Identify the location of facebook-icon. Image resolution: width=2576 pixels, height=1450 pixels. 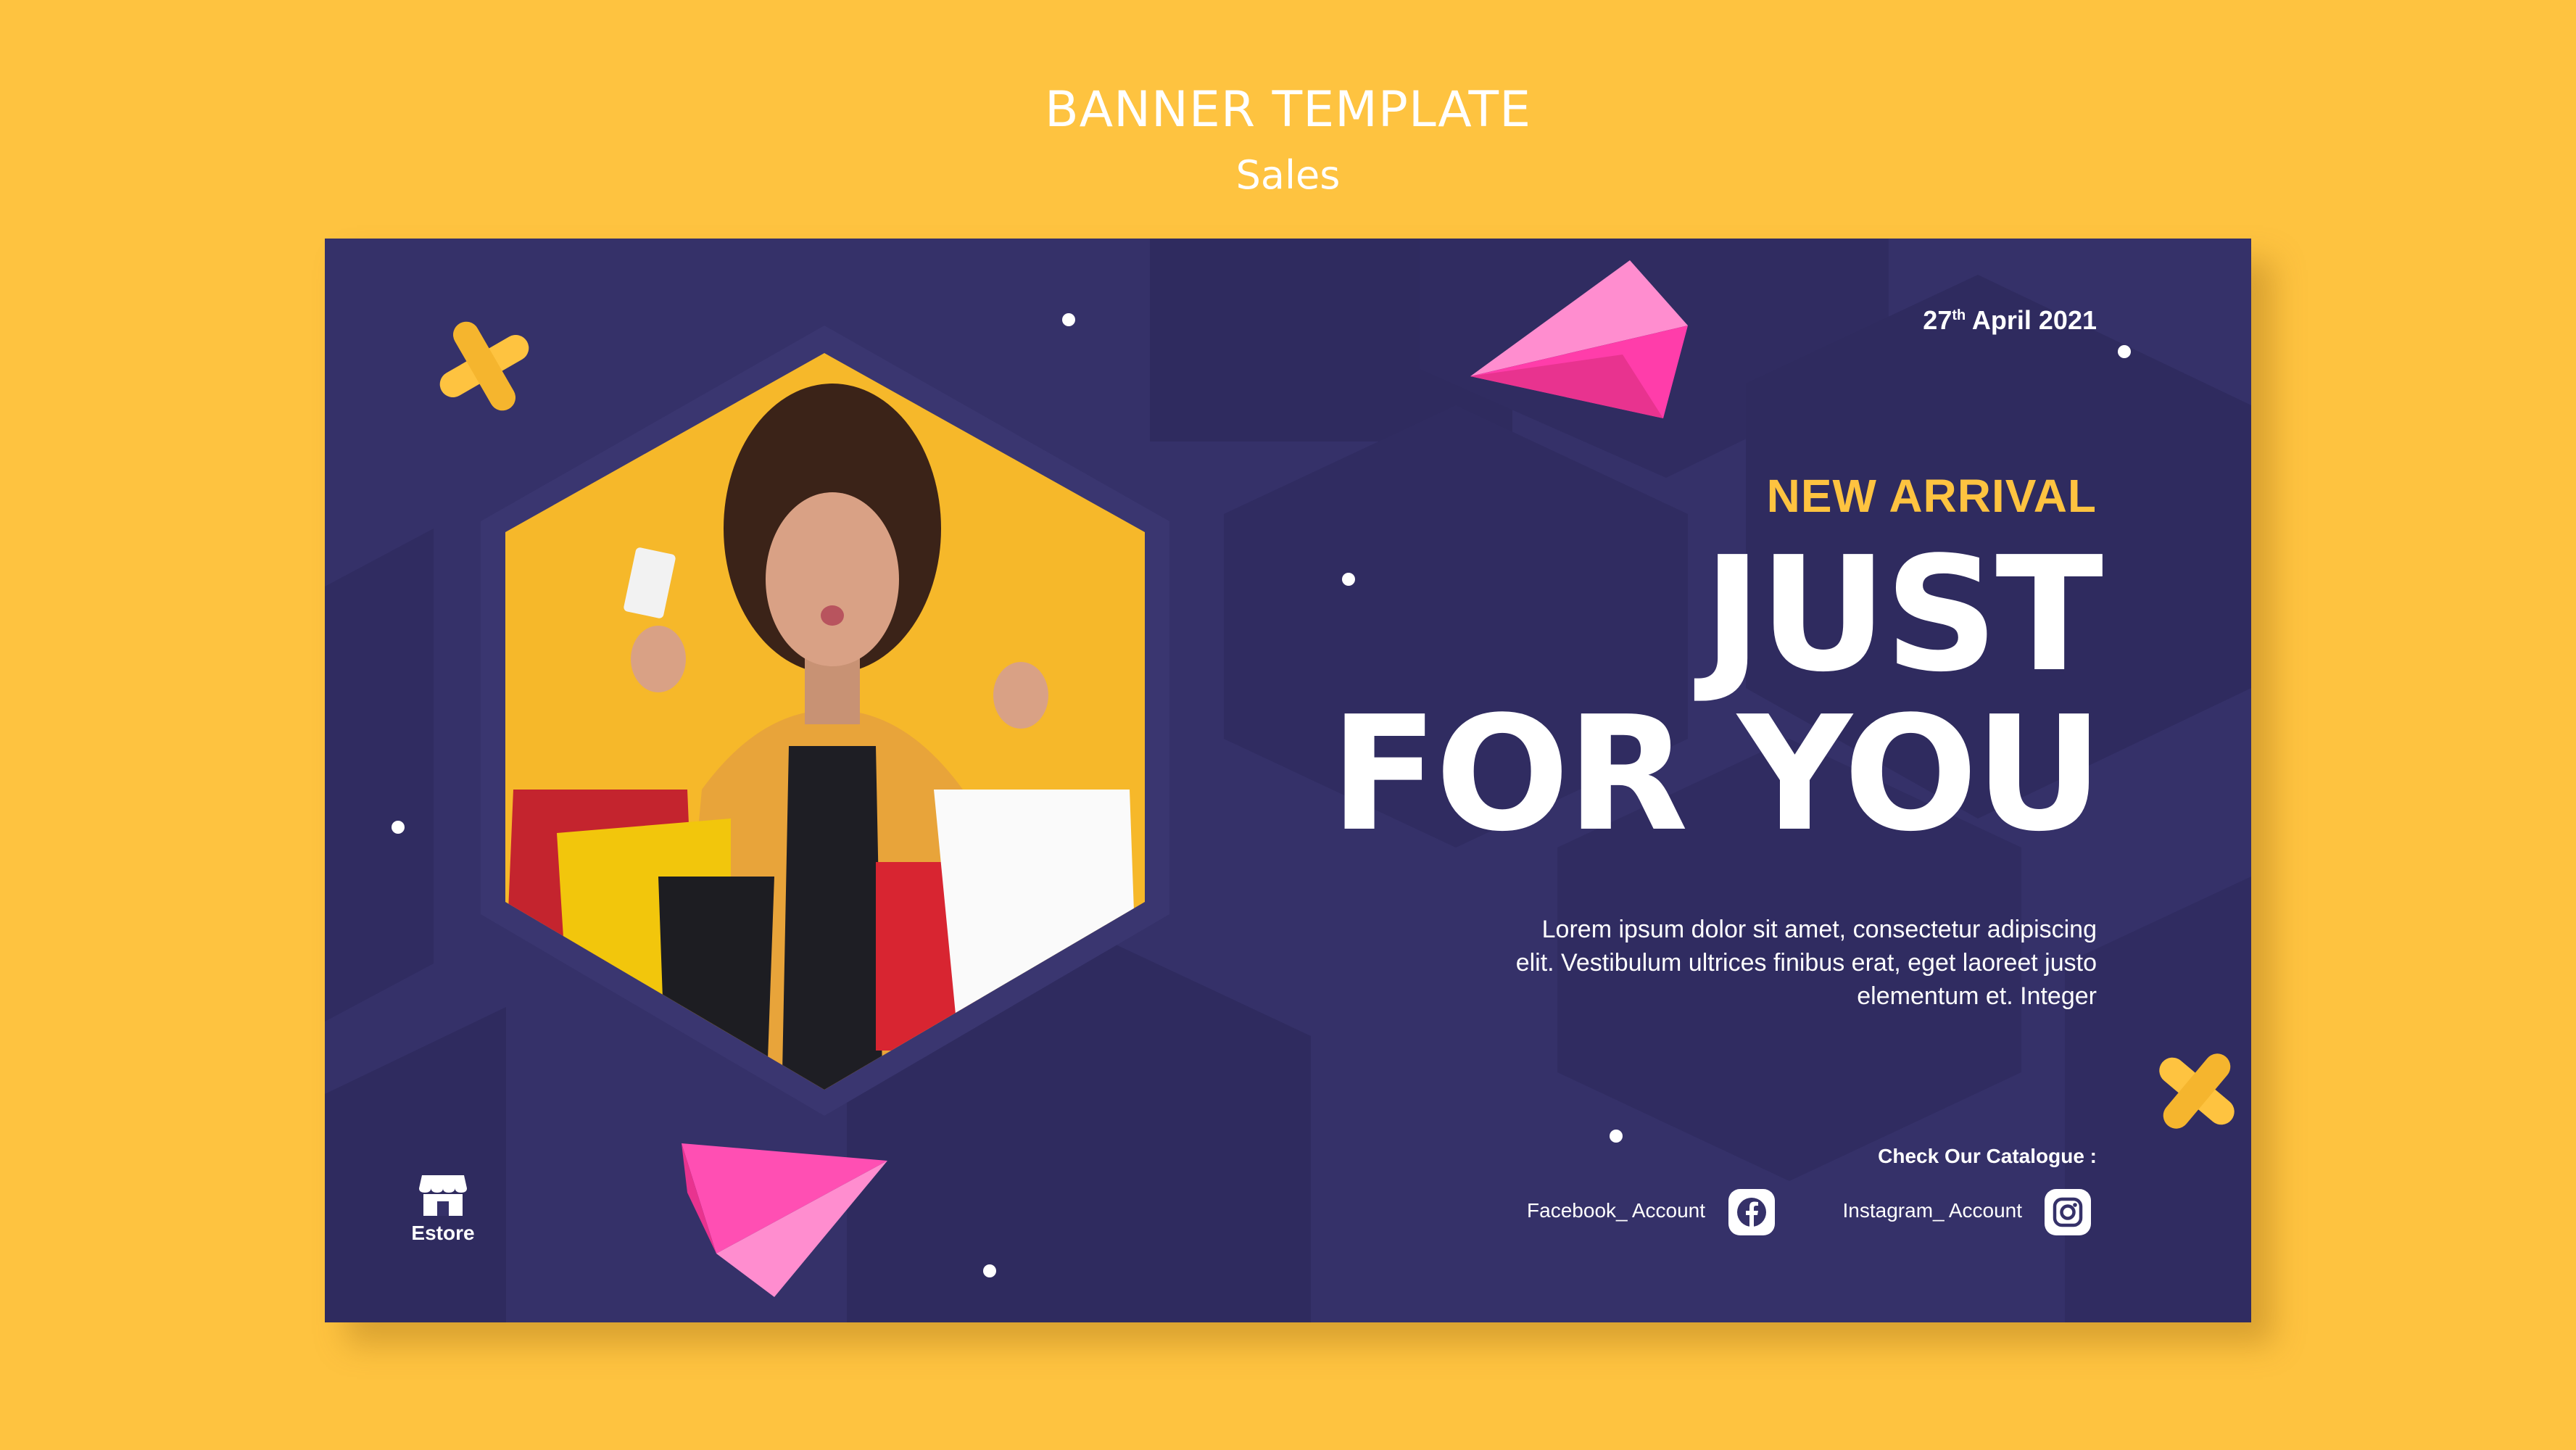
(1752, 1212).